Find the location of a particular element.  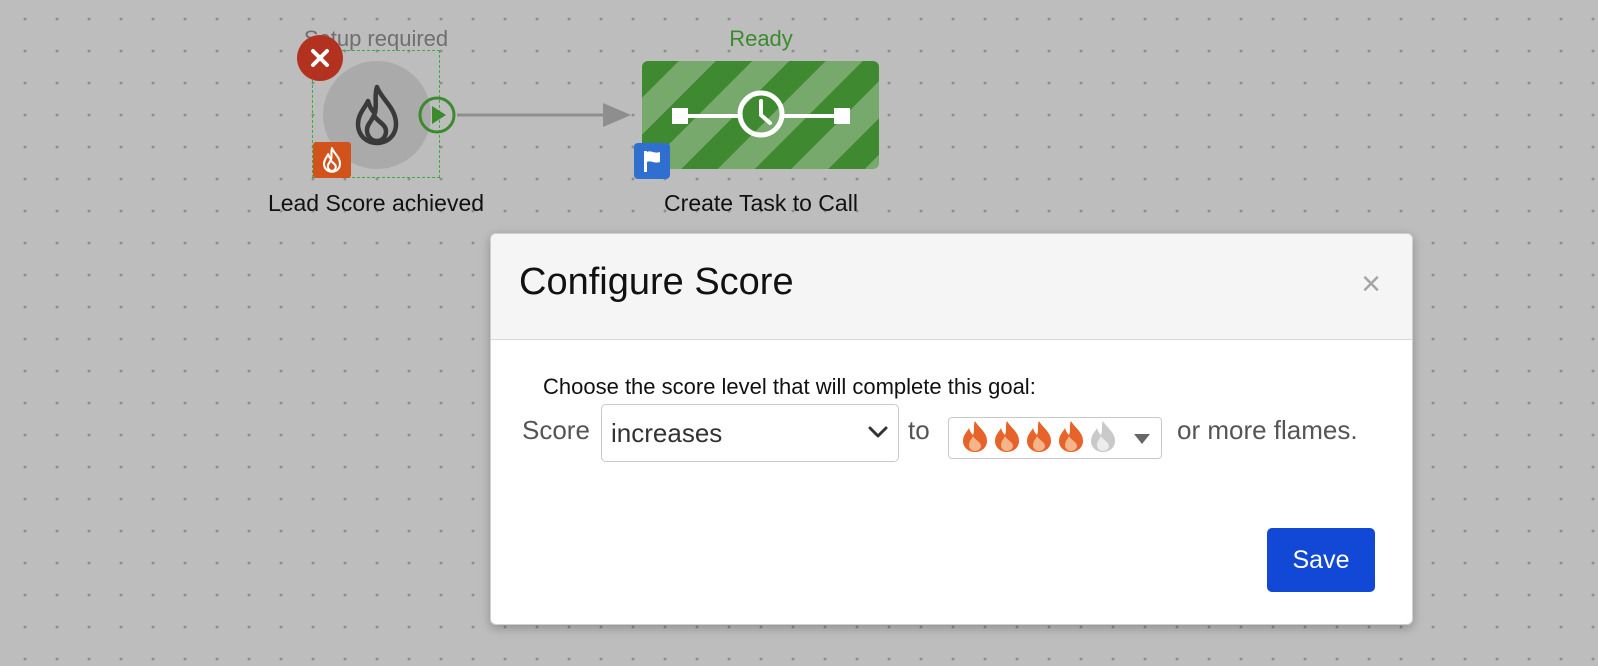

score-rule-row: Score increases to or more flames. is located at coordinates (951, 434).